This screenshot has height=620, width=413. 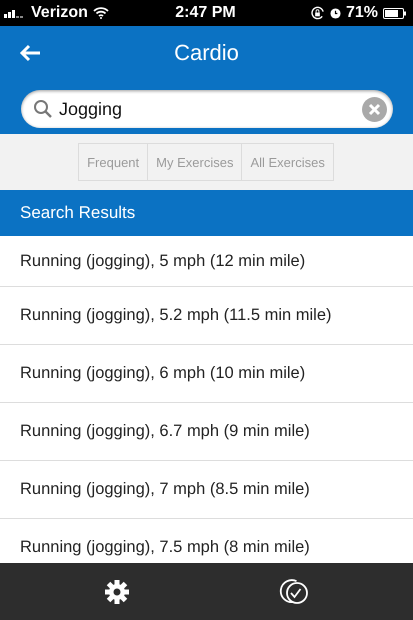 What do you see at coordinates (30, 53) in the screenshot?
I see `back-arrow-icon` at bounding box center [30, 53].